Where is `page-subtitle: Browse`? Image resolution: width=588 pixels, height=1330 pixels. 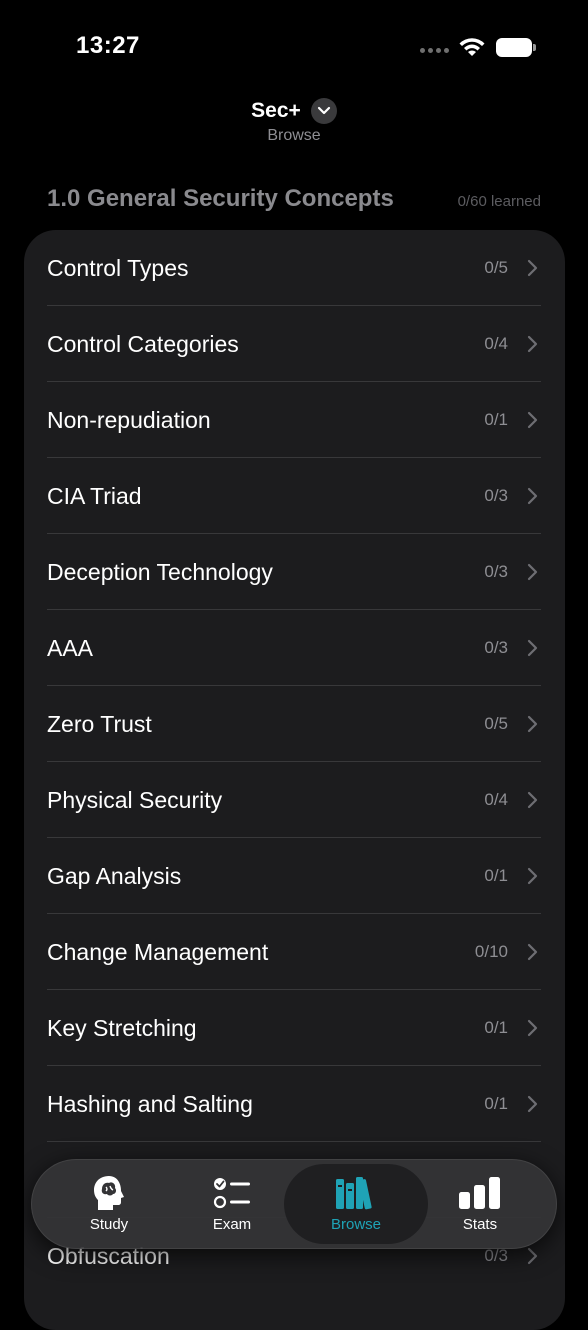 page-subtitle: Browse is located at coordinates (294, 135).